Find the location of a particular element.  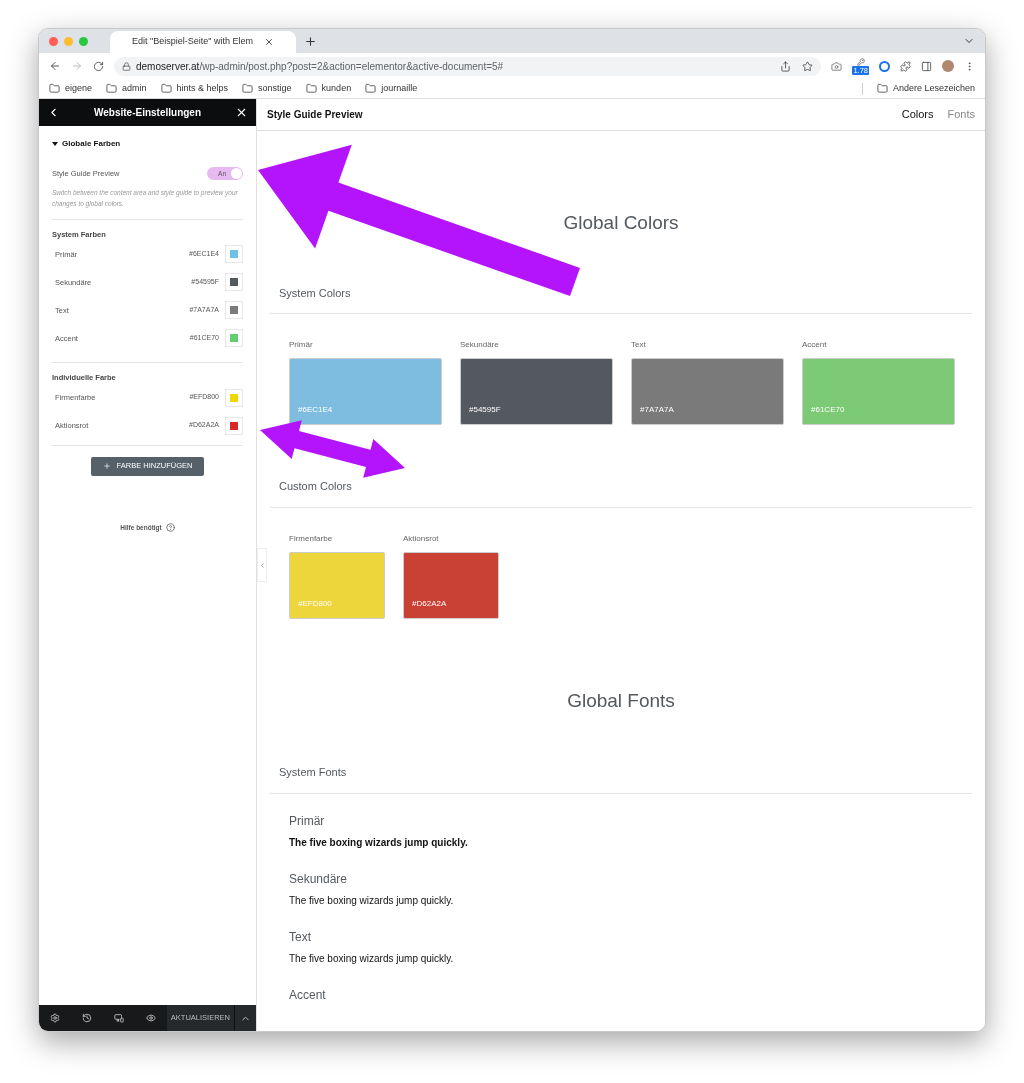

bookmark-folder: admin is located at coordinates (126, 88).